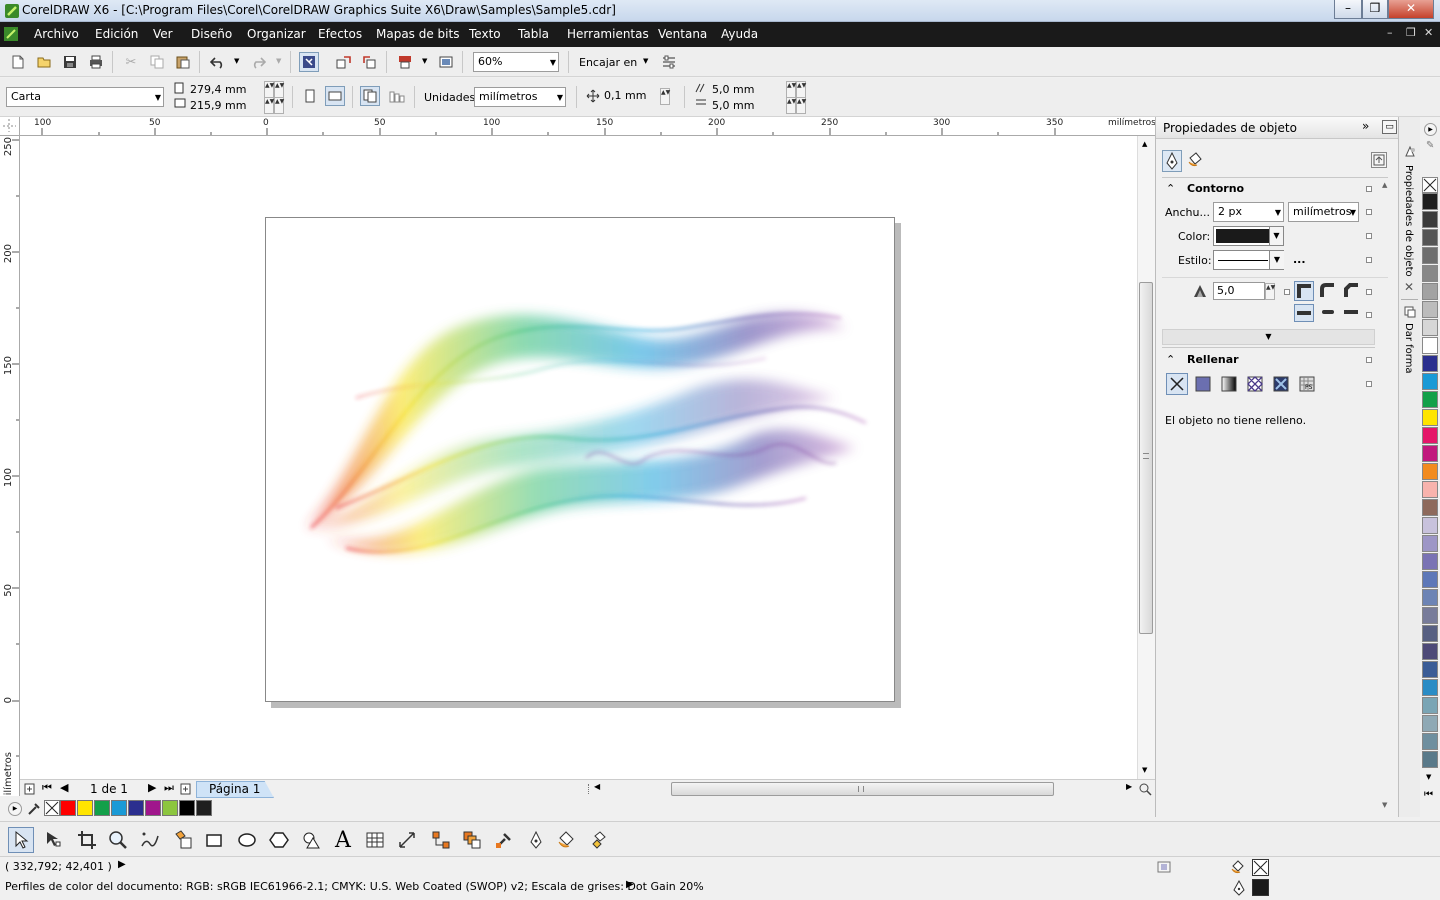 The image size is (1440, 900). What do you see at coordinates (407, 840) in the screenshot?
I see `dimension-tool-icon` at bounding box center [407, 840].